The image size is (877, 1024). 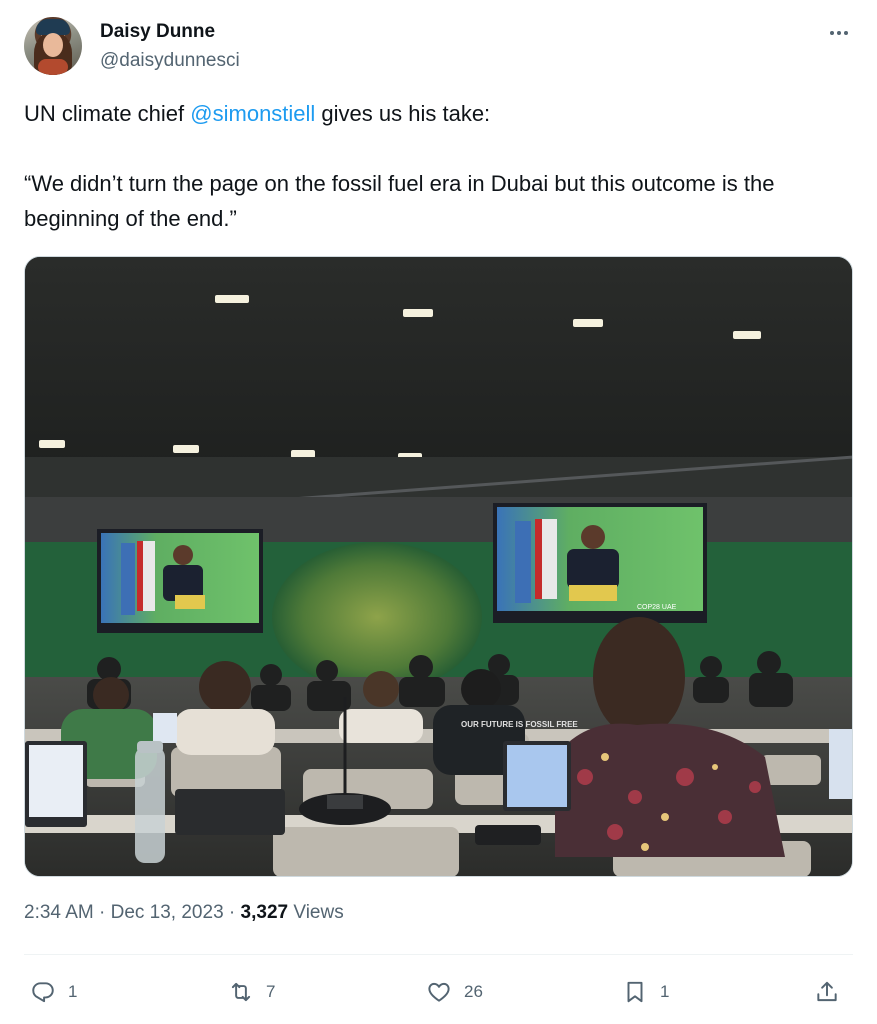 What do you see at coordinates (839, 33) in the screenshot?
I see `more-options-icon` at bounding box center [839, 33].